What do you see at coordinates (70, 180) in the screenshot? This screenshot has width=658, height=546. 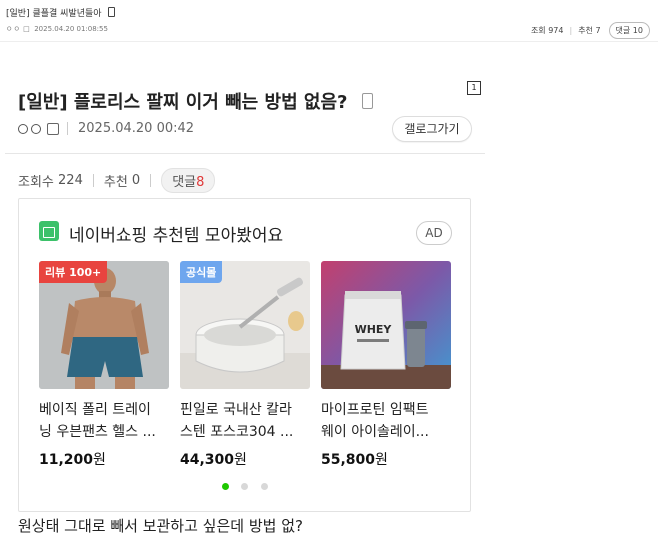 I see `views-value: 224` at bounding box center [70, 180].